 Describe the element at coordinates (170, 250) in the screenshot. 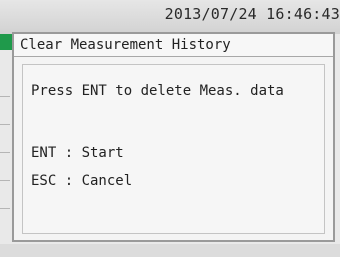

I see `bottom-strip` at that location.